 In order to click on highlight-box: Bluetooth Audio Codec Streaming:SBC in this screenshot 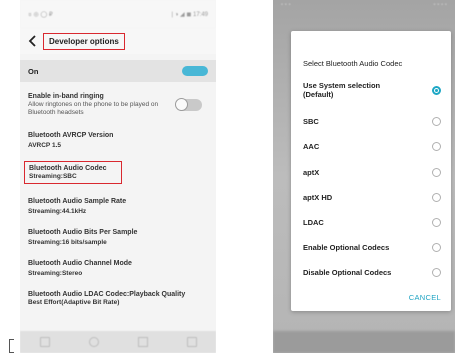, I will do `click(73, 172)`.